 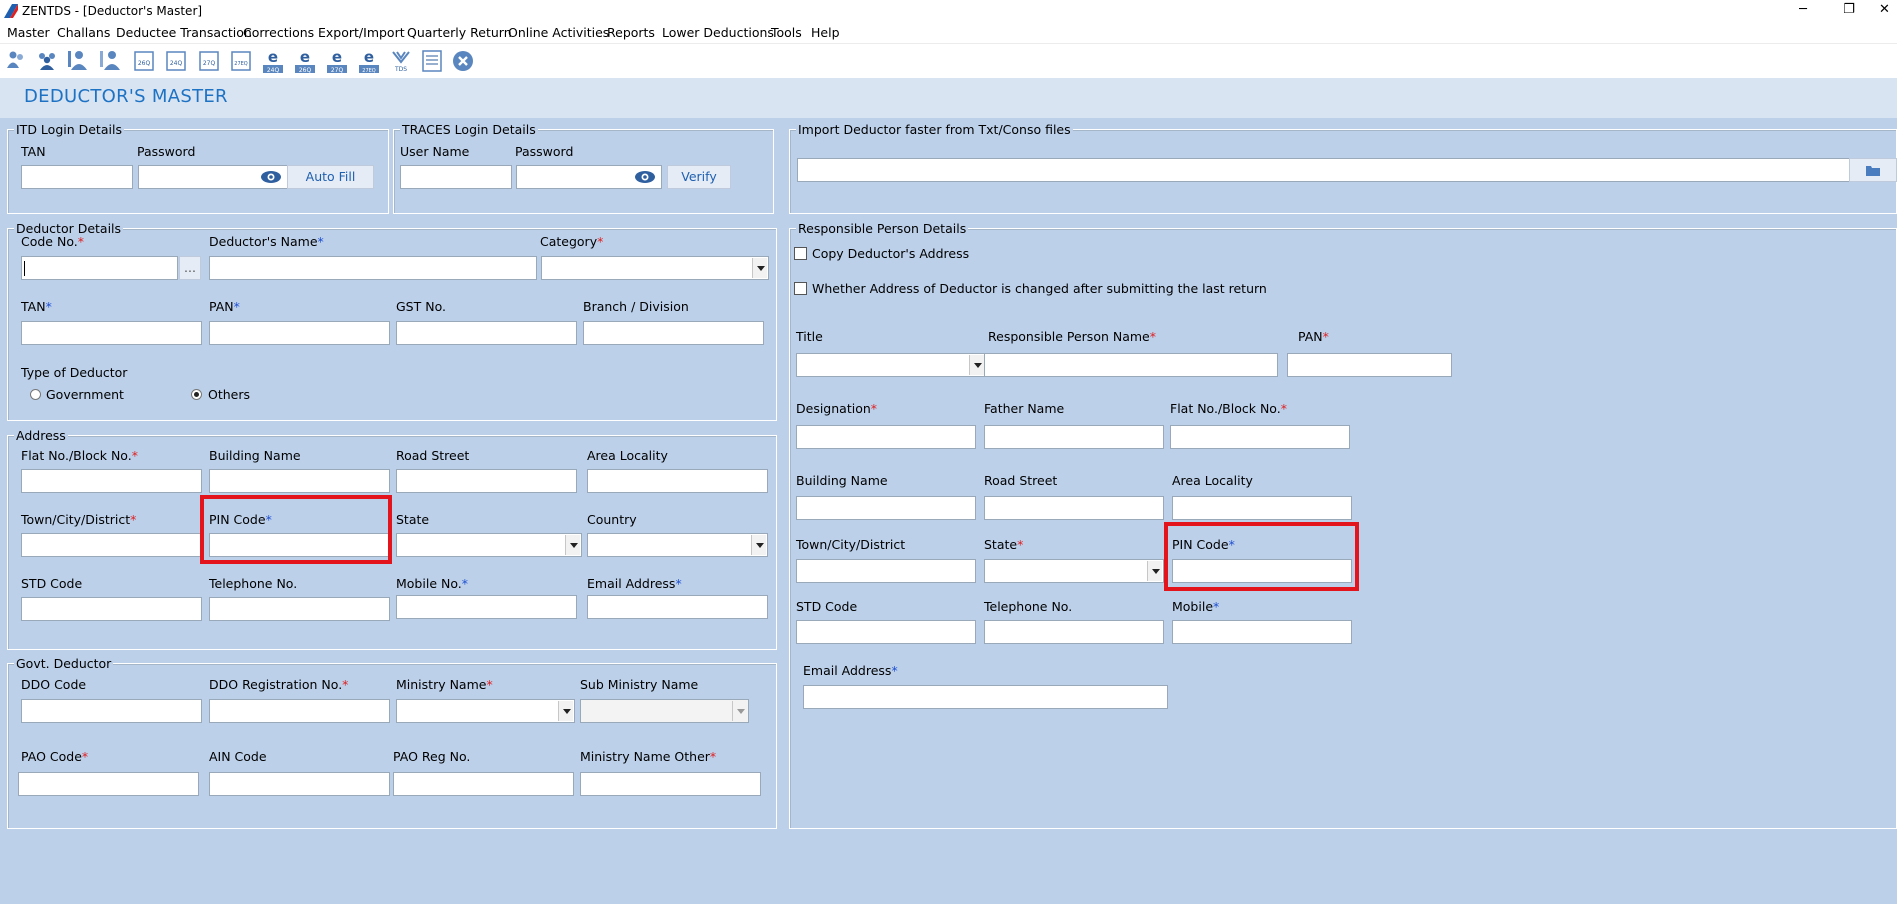 What do you see at coordinates (891, 253) in the screenshot?
I see `copy-address-label: Copy Deductor's Address` at bounding box center [891, 253].